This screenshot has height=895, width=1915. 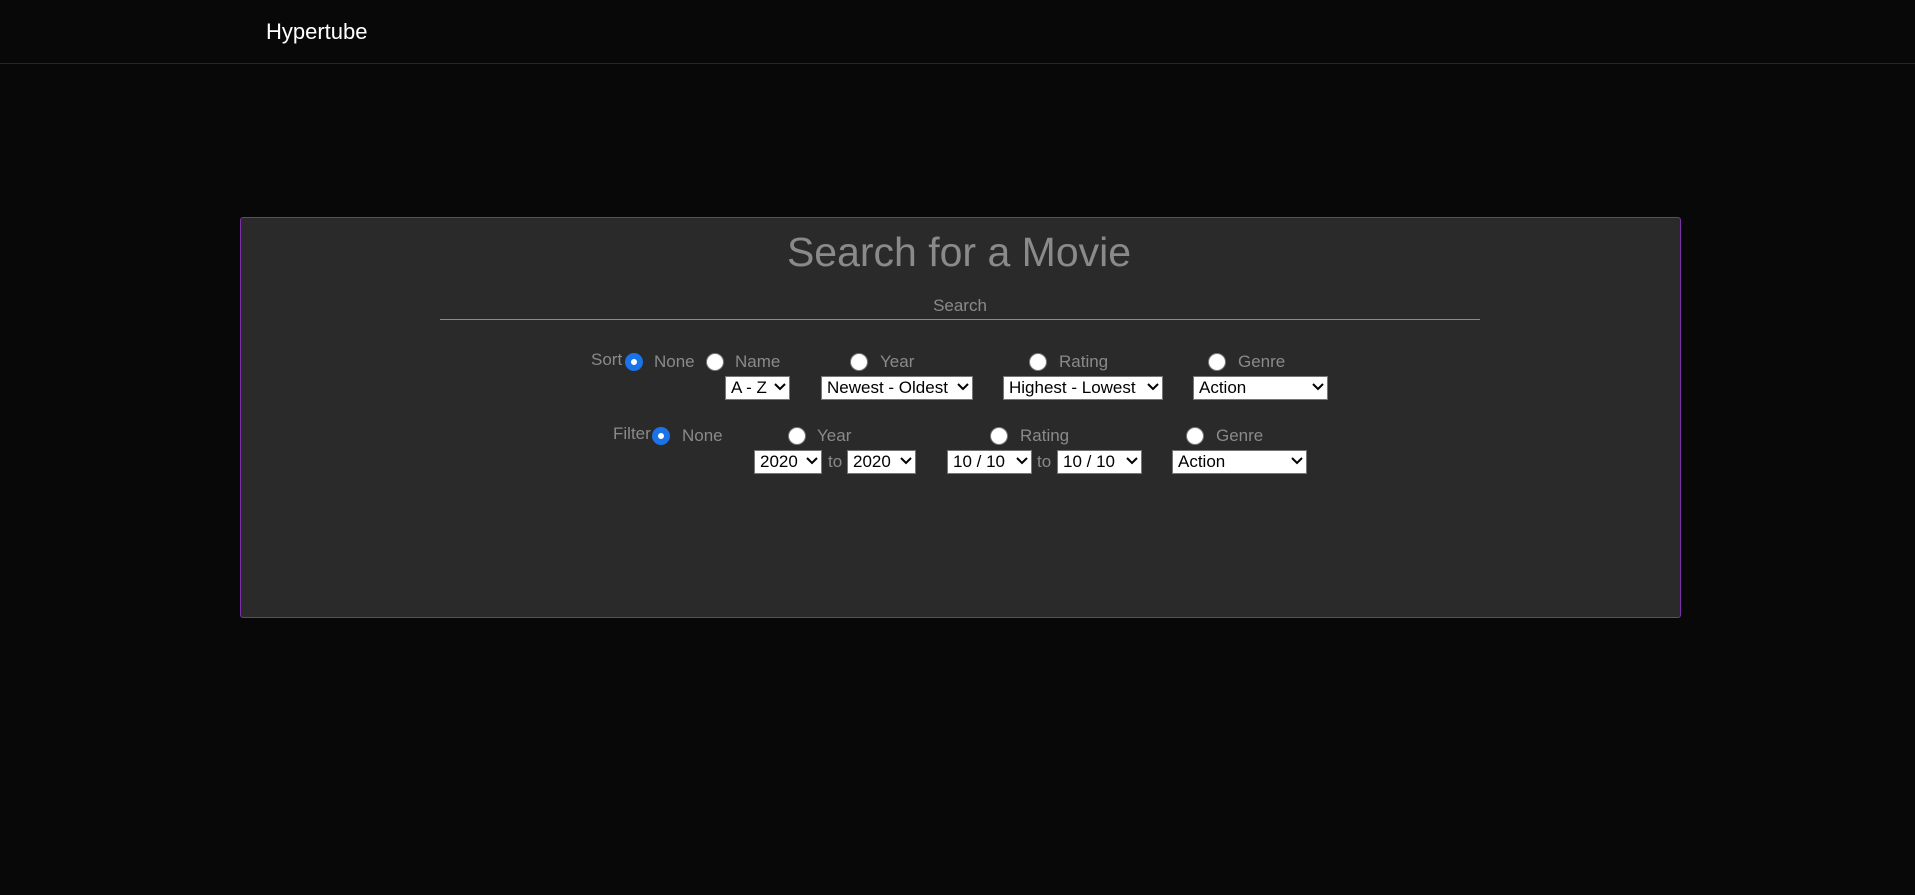 What do you see at coordinates (634, 362) in the screenshot?
I see `sort-none-radio` at bounding box center [634, 362].